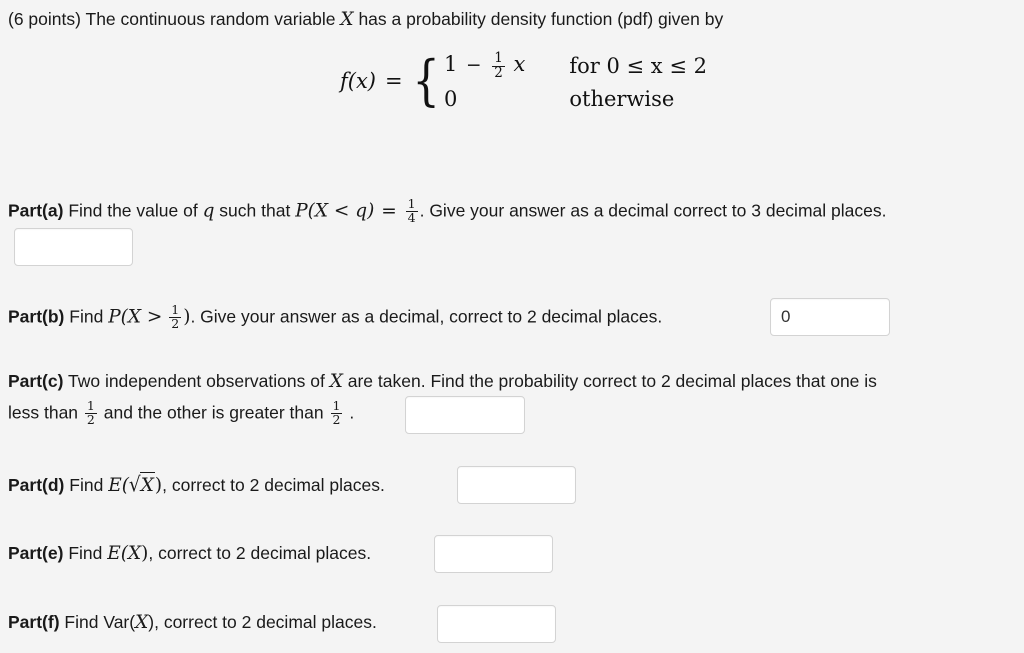 The image size is (1024, 653). I want to click on formula-equals: =, so click(394, 81).